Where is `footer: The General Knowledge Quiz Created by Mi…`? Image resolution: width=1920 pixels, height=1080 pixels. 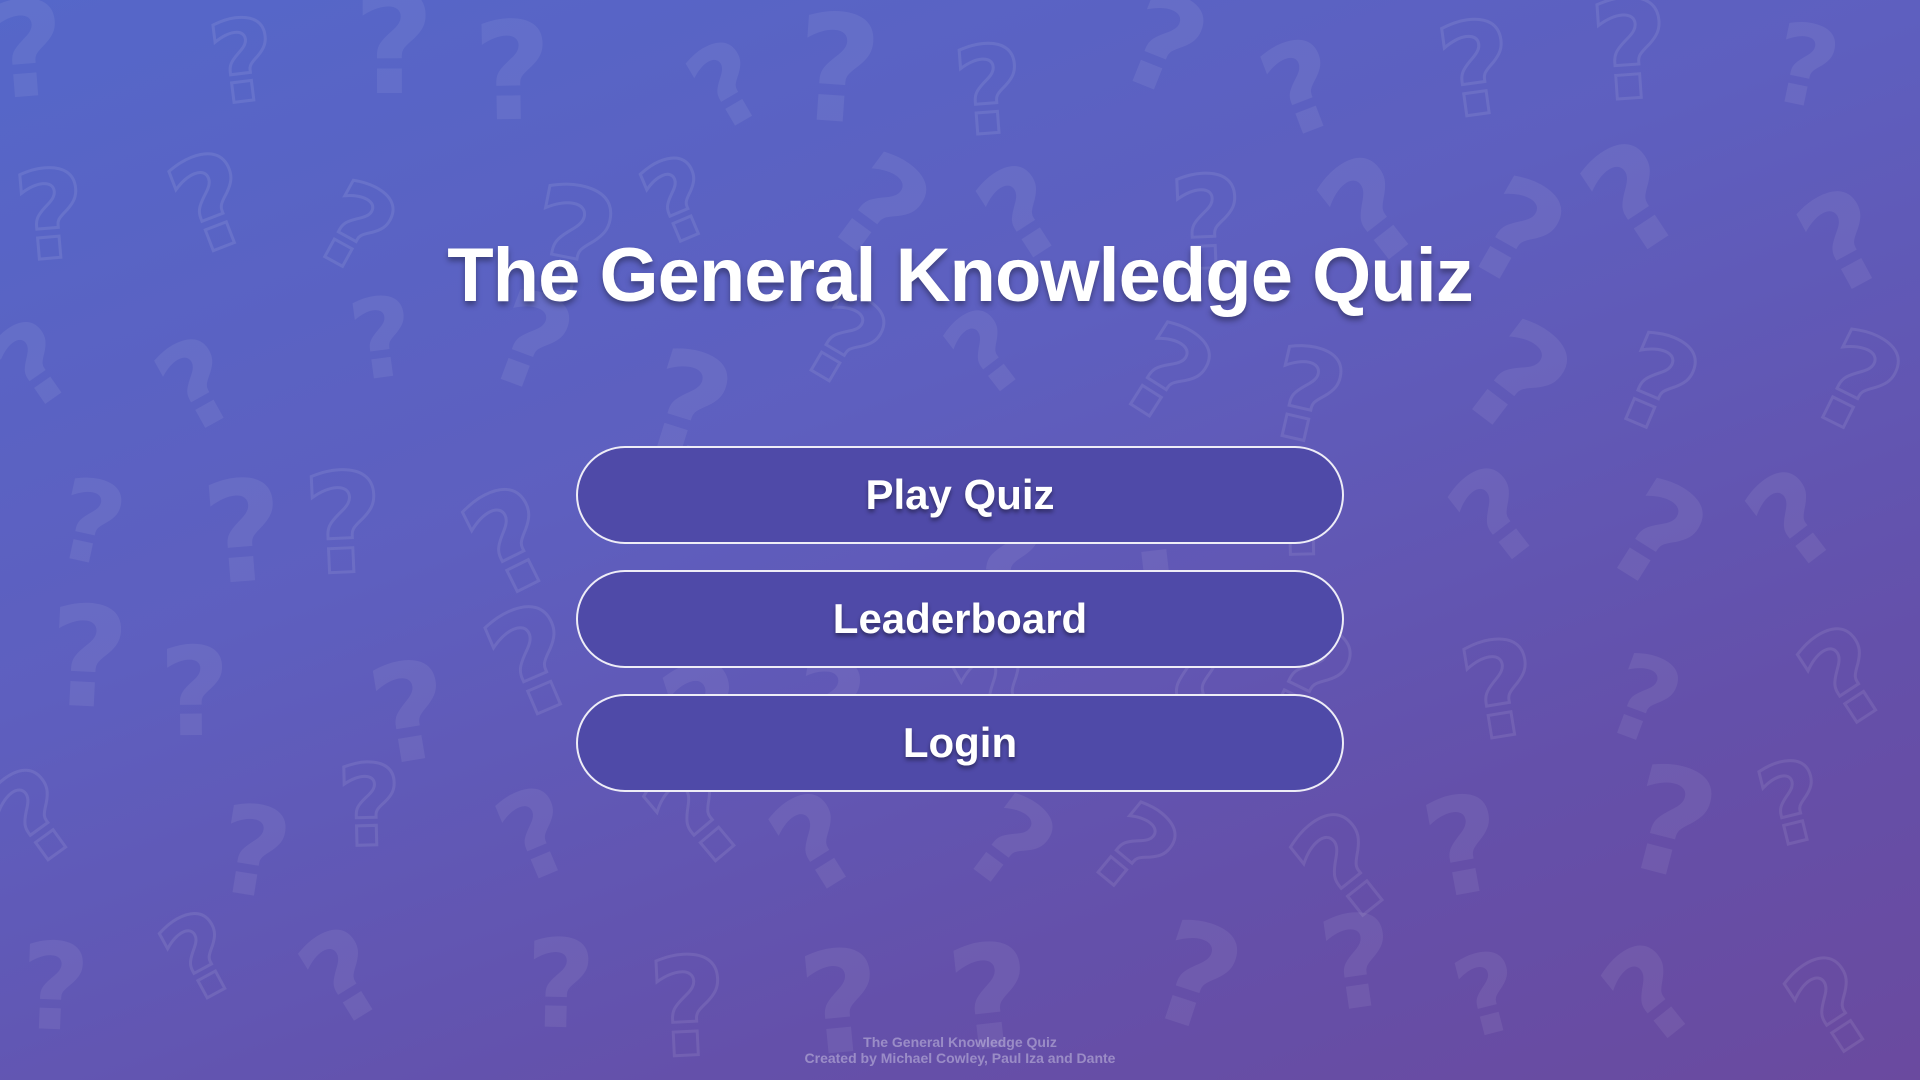 footer: The General Knowledge Quiz Created by Mi… is located at coordinates (960, 1050).